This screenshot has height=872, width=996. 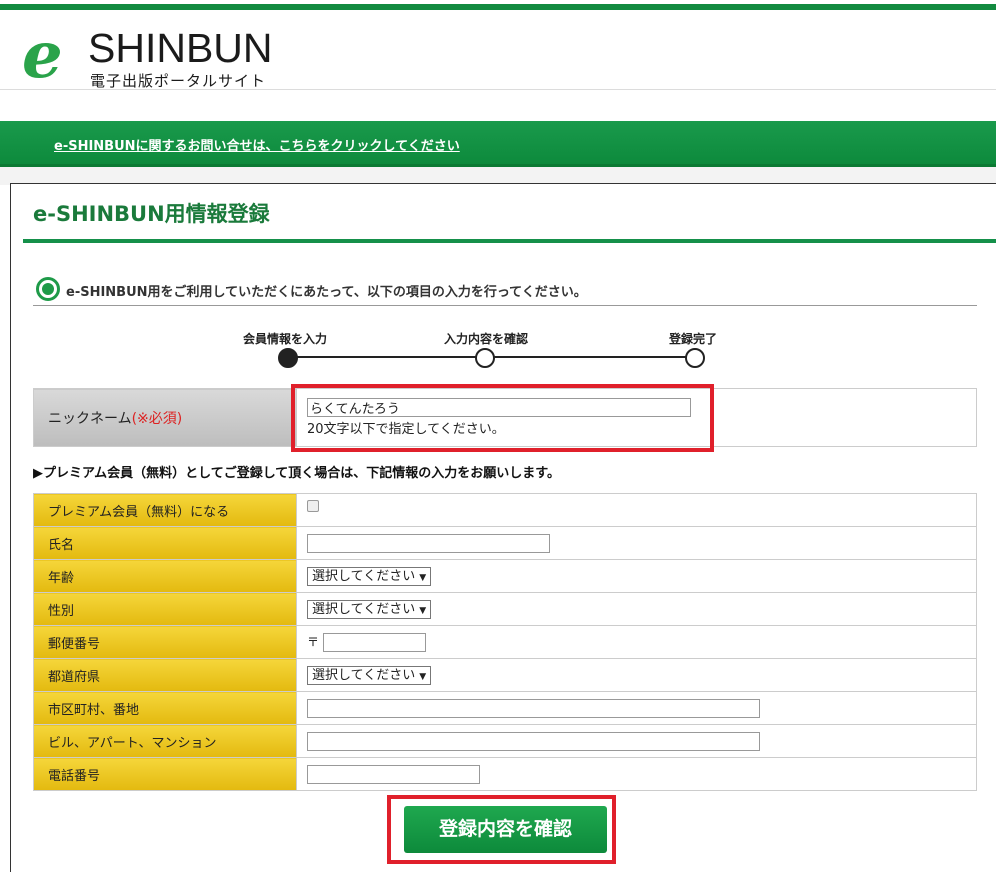 I want to click on age-field-cell: 選択してください ▼, so click(x=636, y=576).